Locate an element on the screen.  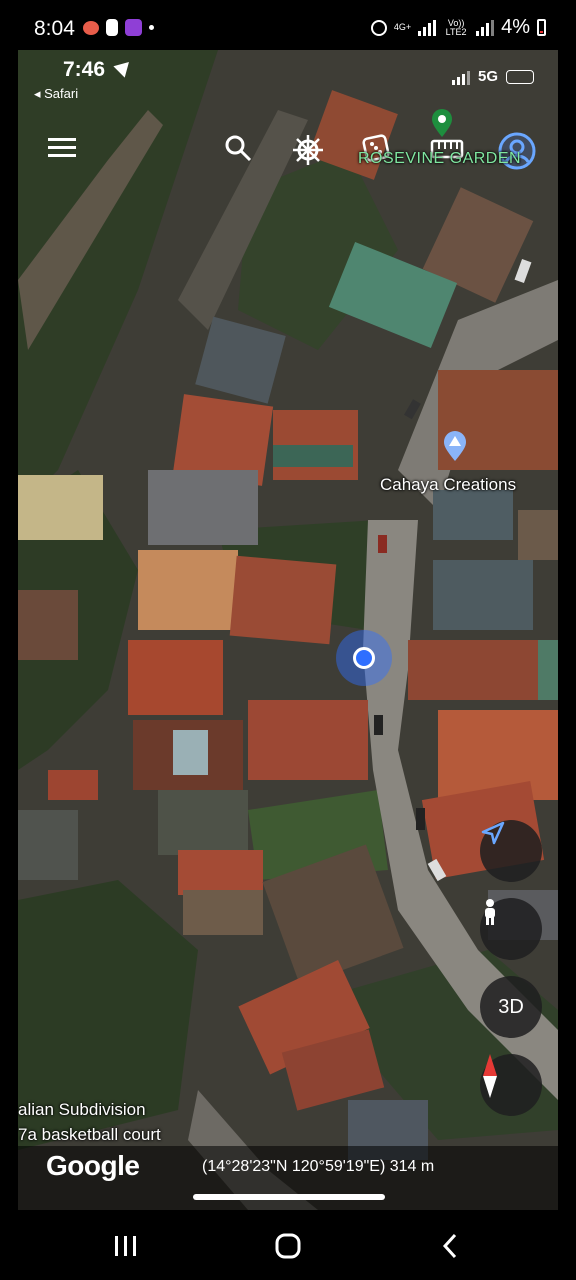
search-button is located at coordinates (241, 151).